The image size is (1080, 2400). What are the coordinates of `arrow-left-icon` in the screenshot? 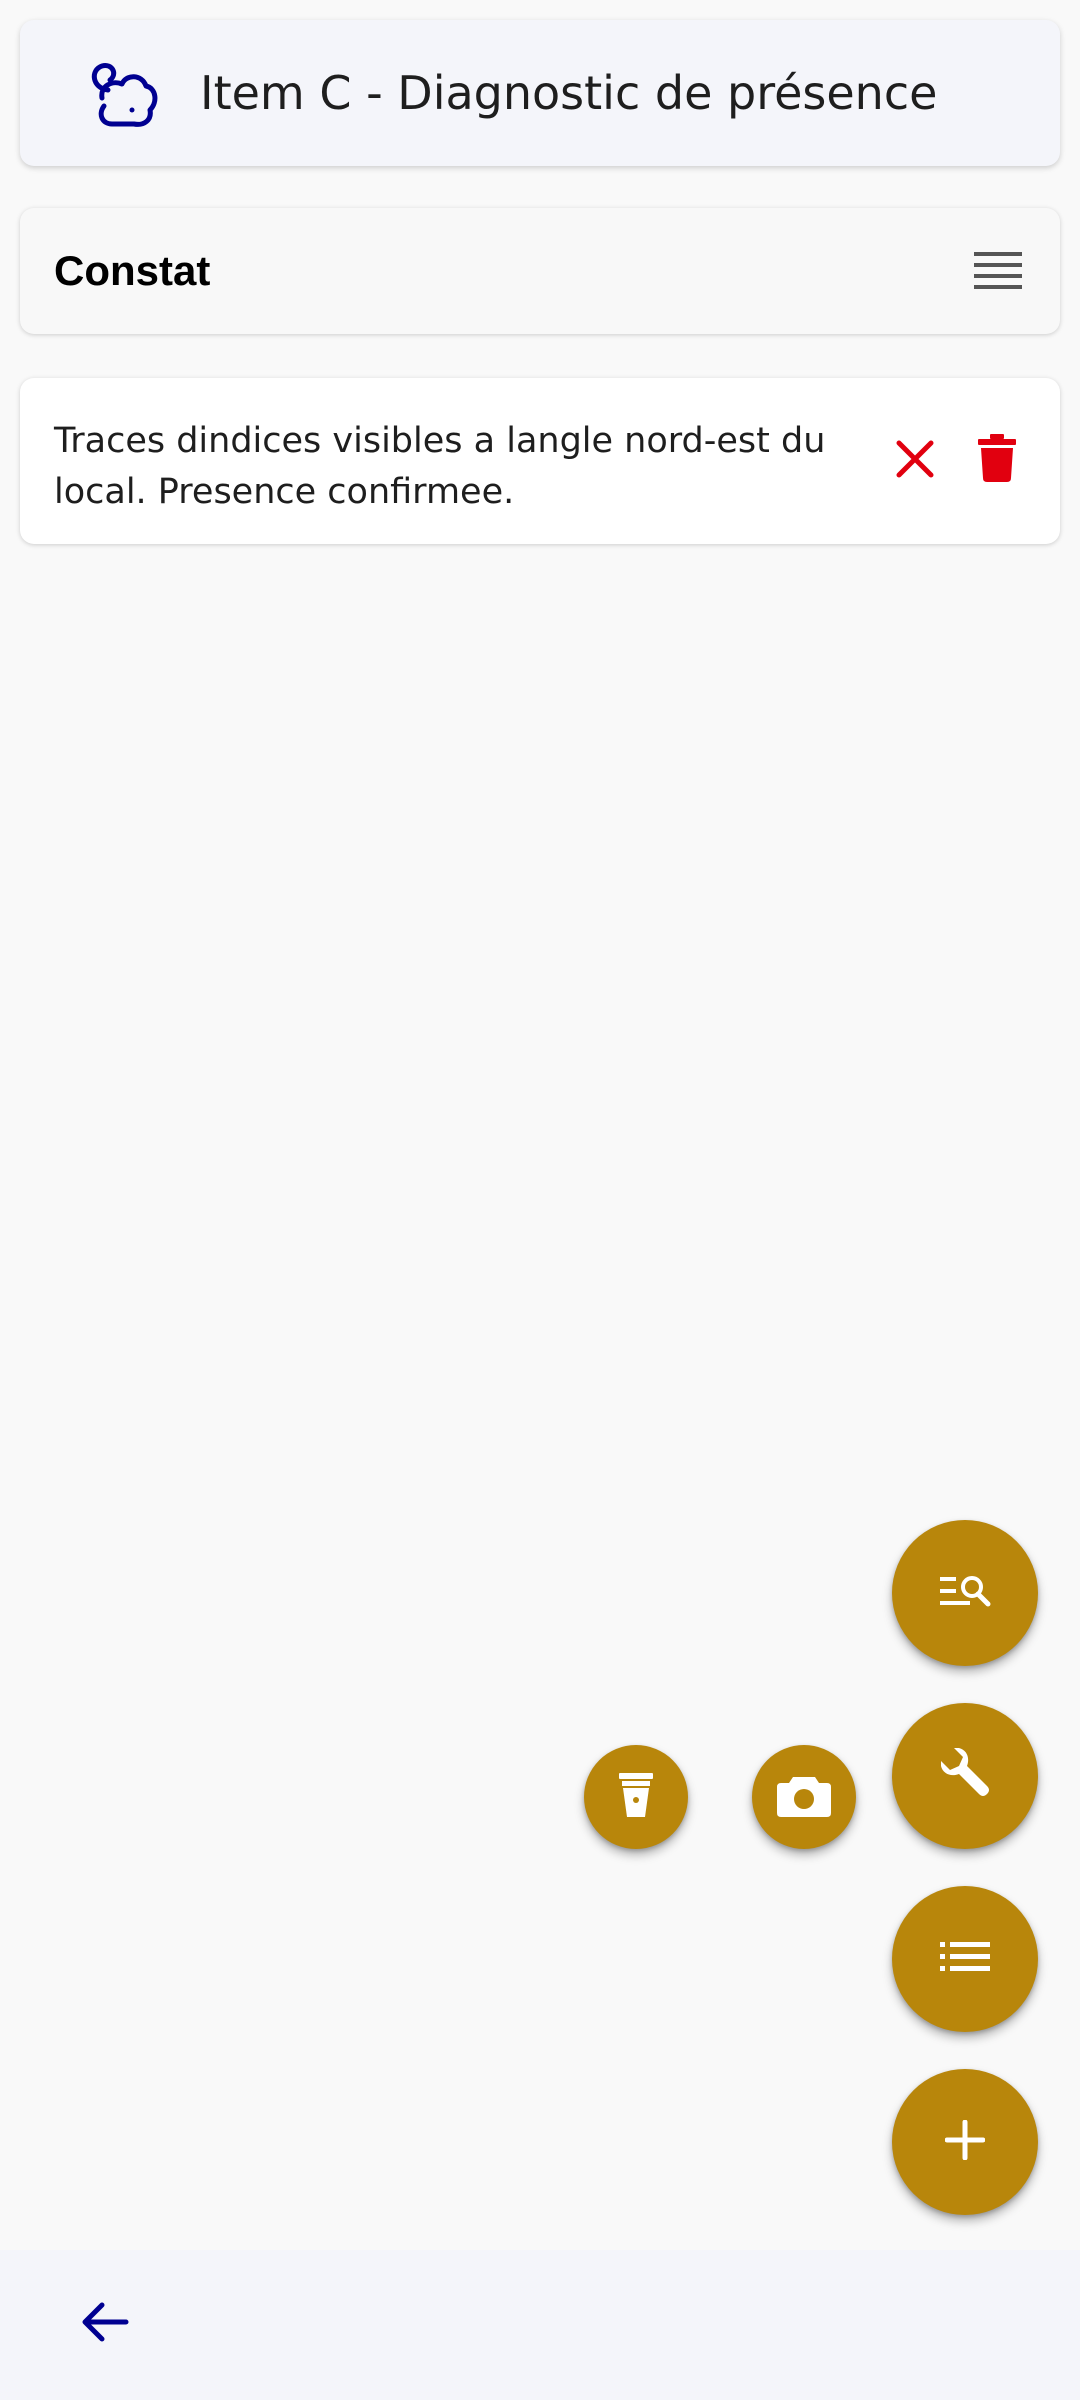 It's located at (106, 2324).